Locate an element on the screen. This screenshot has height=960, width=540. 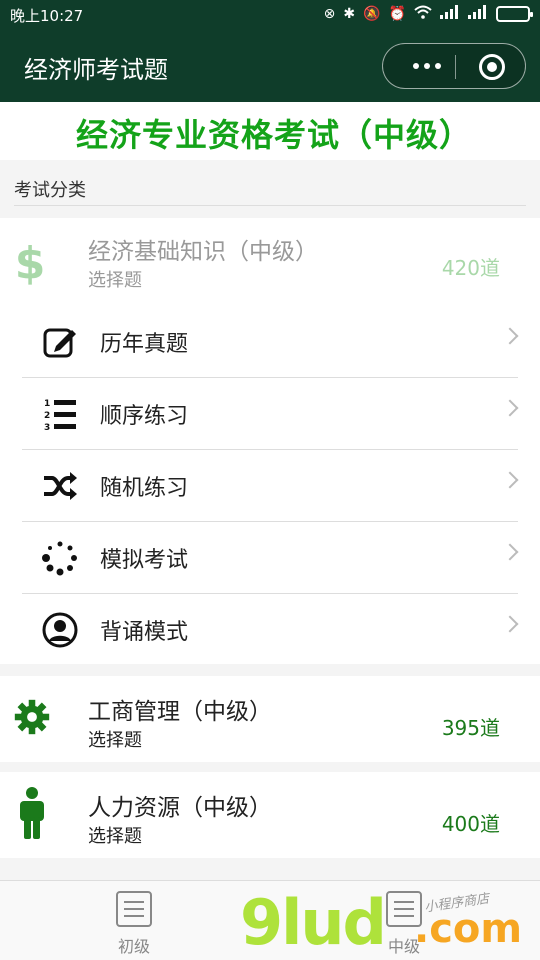
section-header: 考试分类 is located at coordinates (270, 189).